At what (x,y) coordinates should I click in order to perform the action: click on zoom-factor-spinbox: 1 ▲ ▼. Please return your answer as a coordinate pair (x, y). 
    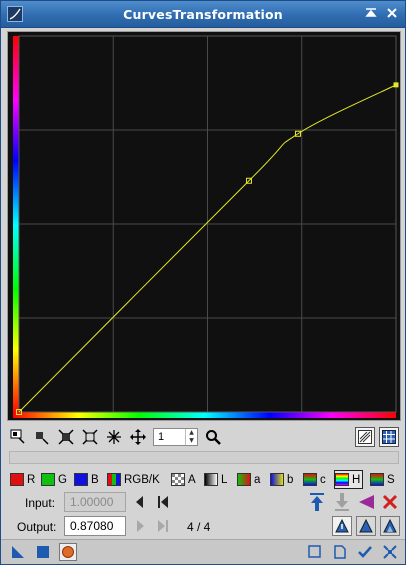
    Looking at the image, I should click on (175, 437).